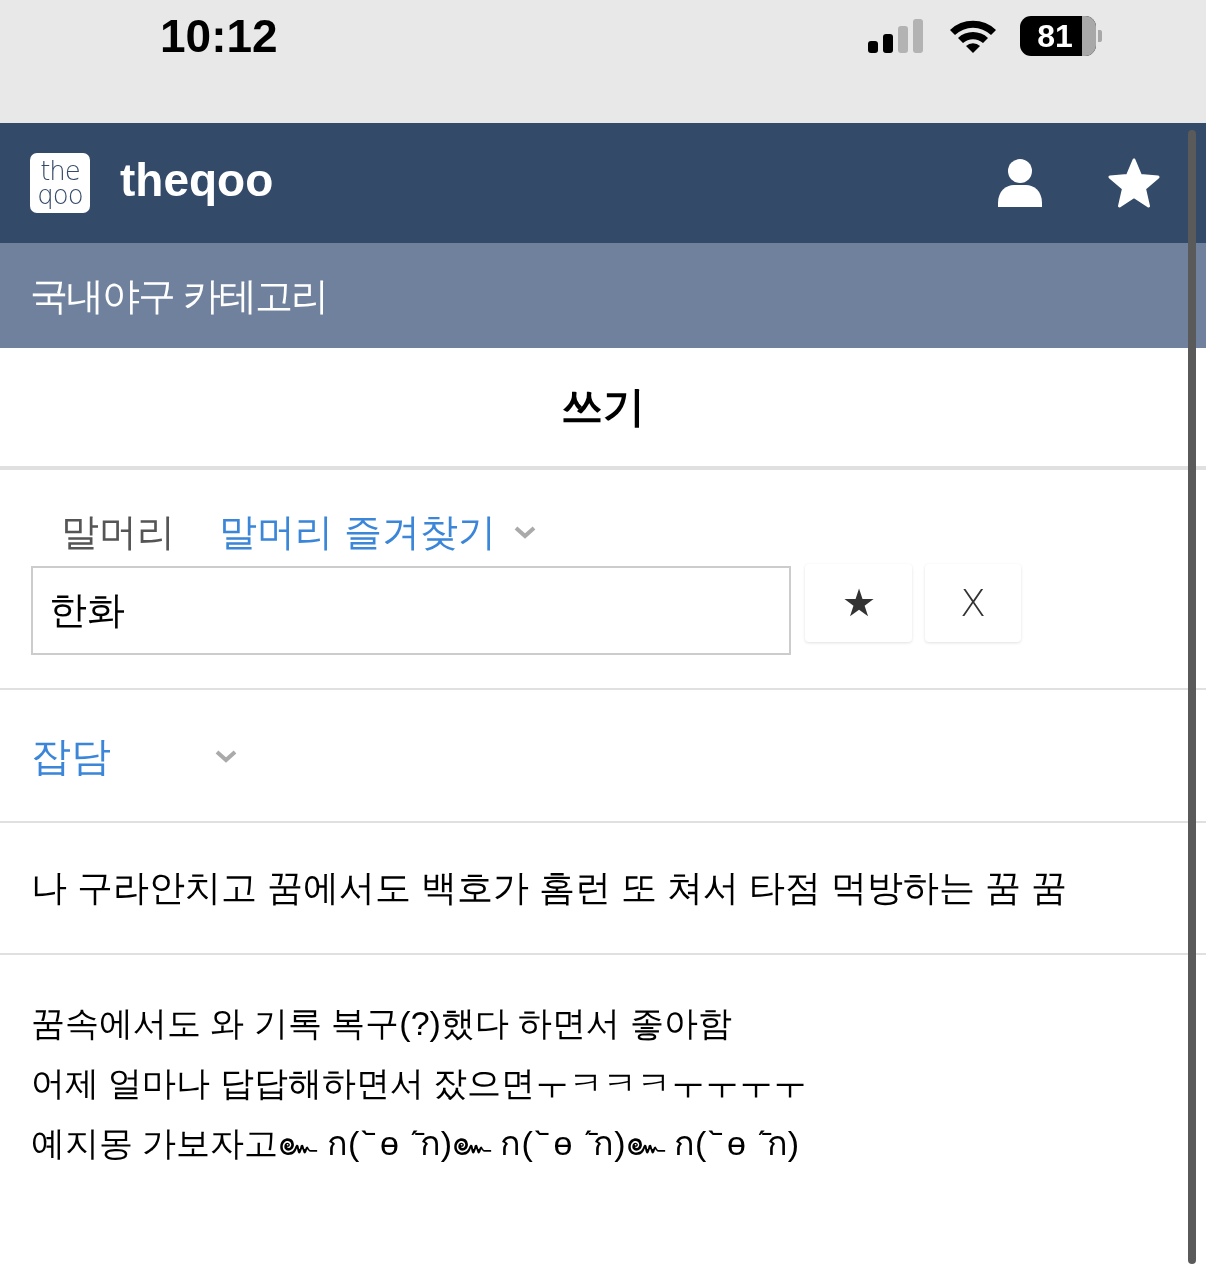 Image resolution: width=1206 pixels, height=1264 pixels. I want to click on prefix-favorites-link: 말머리 즐겨찾기, so click(357, 532).